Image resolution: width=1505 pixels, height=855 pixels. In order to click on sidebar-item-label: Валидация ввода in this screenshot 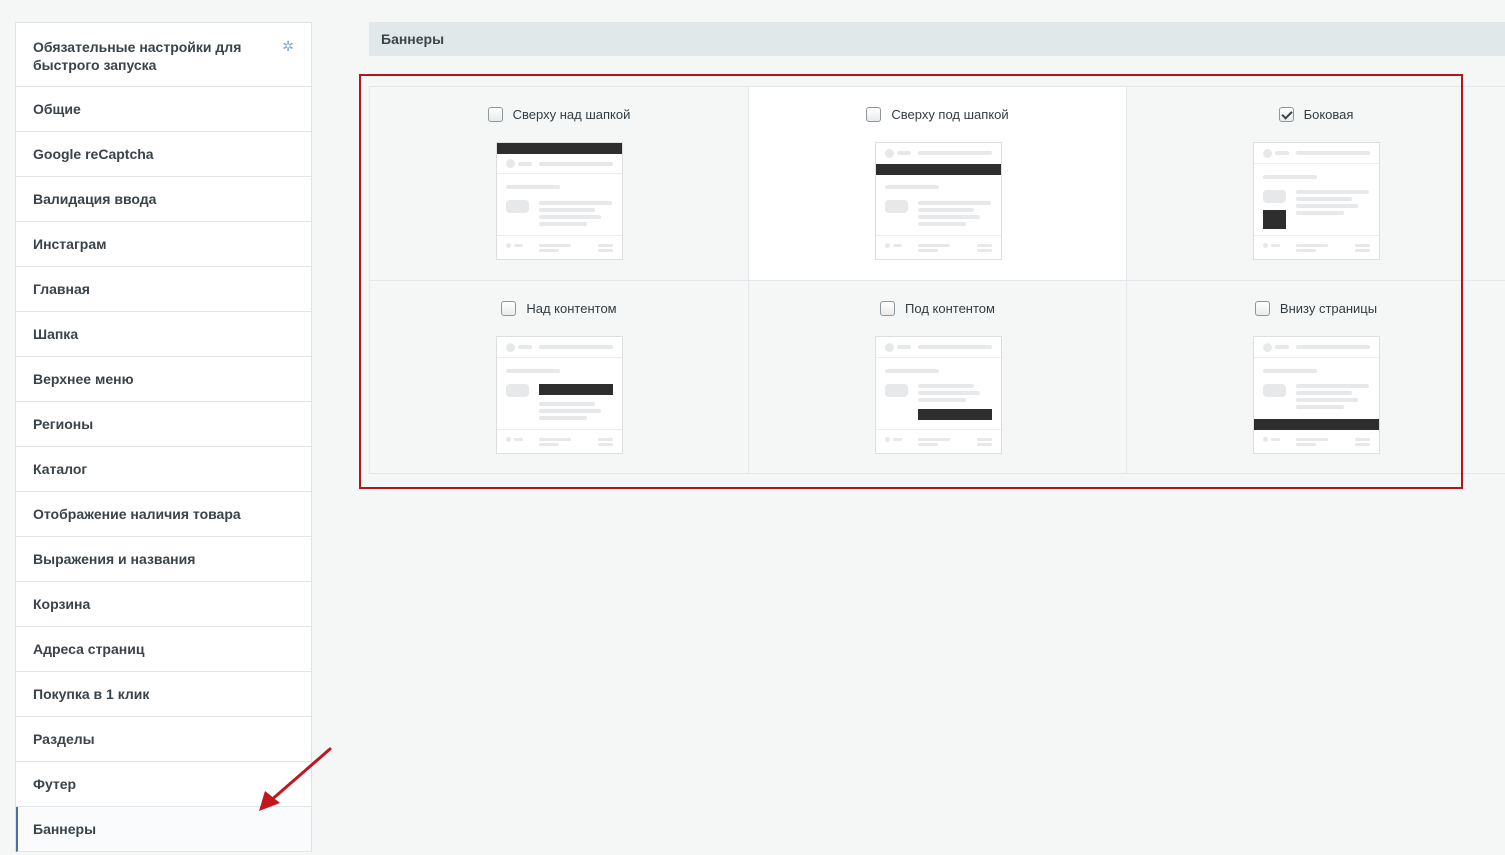, I will do `click(95, 199)`.